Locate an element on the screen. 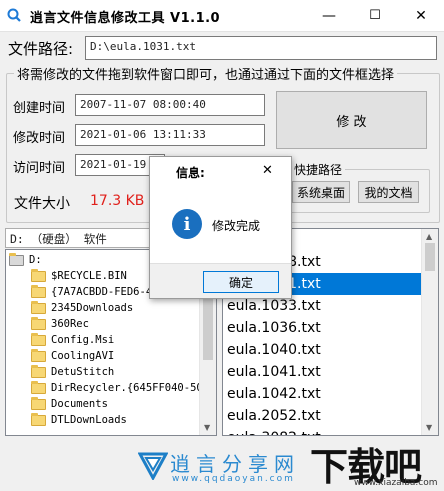  info-dialog: 信息: ✕ i 修改完成 确定 is located at coordinates (220, 227).